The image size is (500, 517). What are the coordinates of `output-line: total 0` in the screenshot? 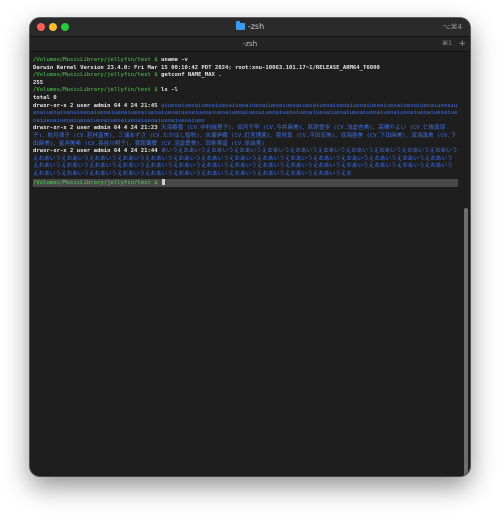 It's located at (45, 97).